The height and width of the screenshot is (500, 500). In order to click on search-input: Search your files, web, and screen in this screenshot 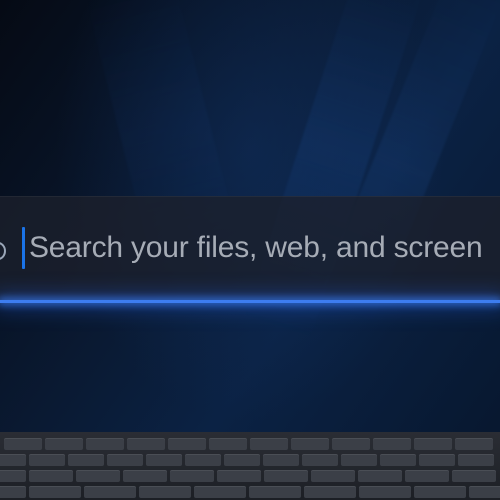, I will do `click(256, 248)`.